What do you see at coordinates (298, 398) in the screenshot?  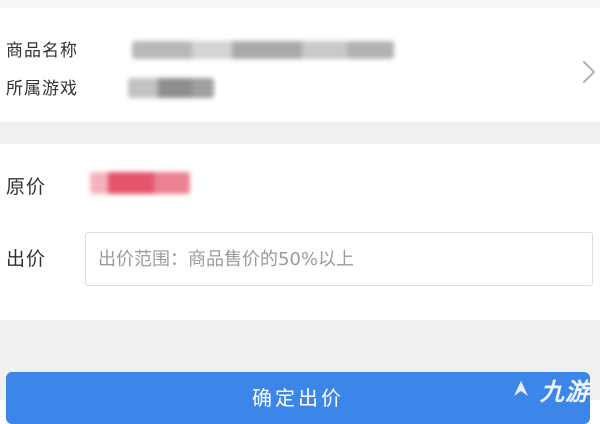 I see `confirm-bid-button: 确定出价` at bounding box center [298, 398].